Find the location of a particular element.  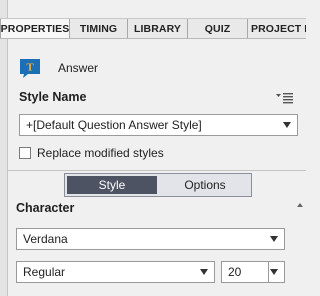

tab-library: LIBRARY is located at coordinates (158, 28).